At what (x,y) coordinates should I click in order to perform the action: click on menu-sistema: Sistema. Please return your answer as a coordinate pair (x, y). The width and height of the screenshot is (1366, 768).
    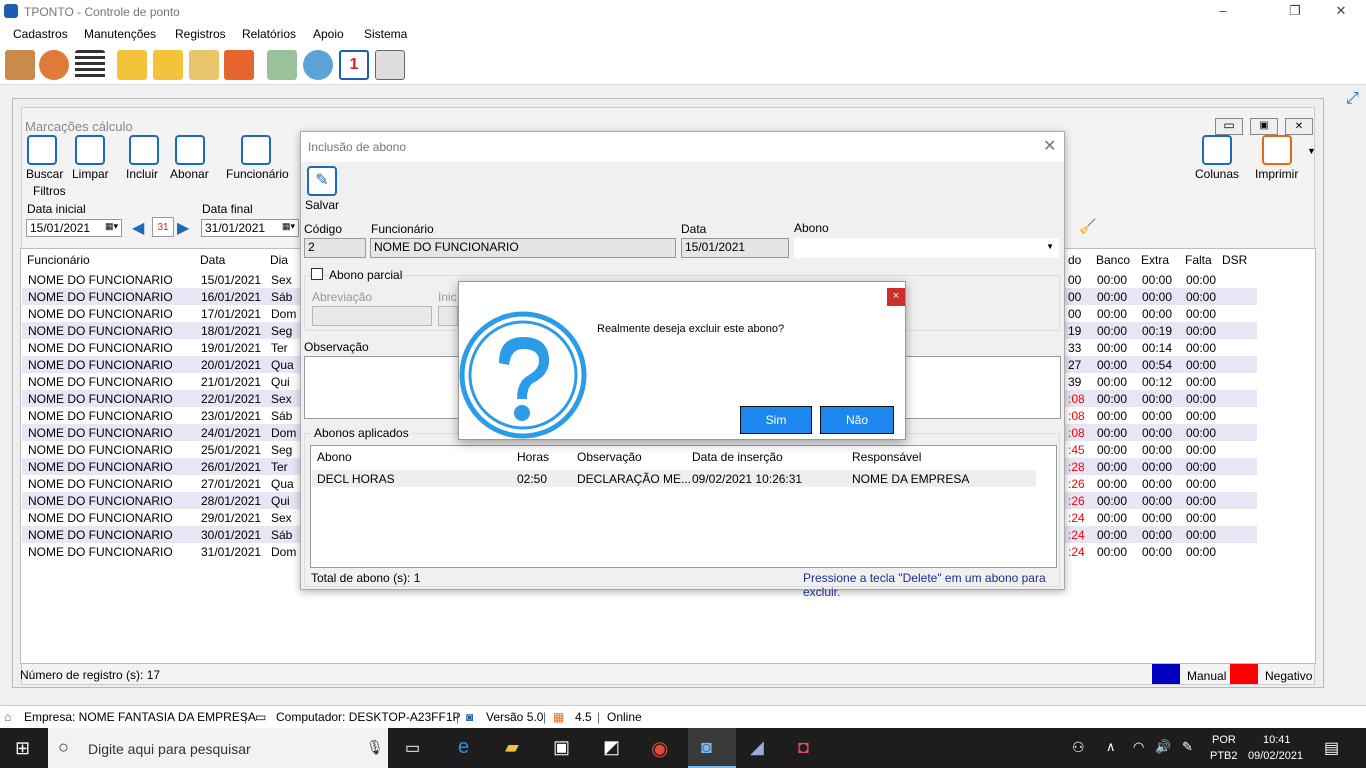
    Looking at the image, I should click on (385, 34).